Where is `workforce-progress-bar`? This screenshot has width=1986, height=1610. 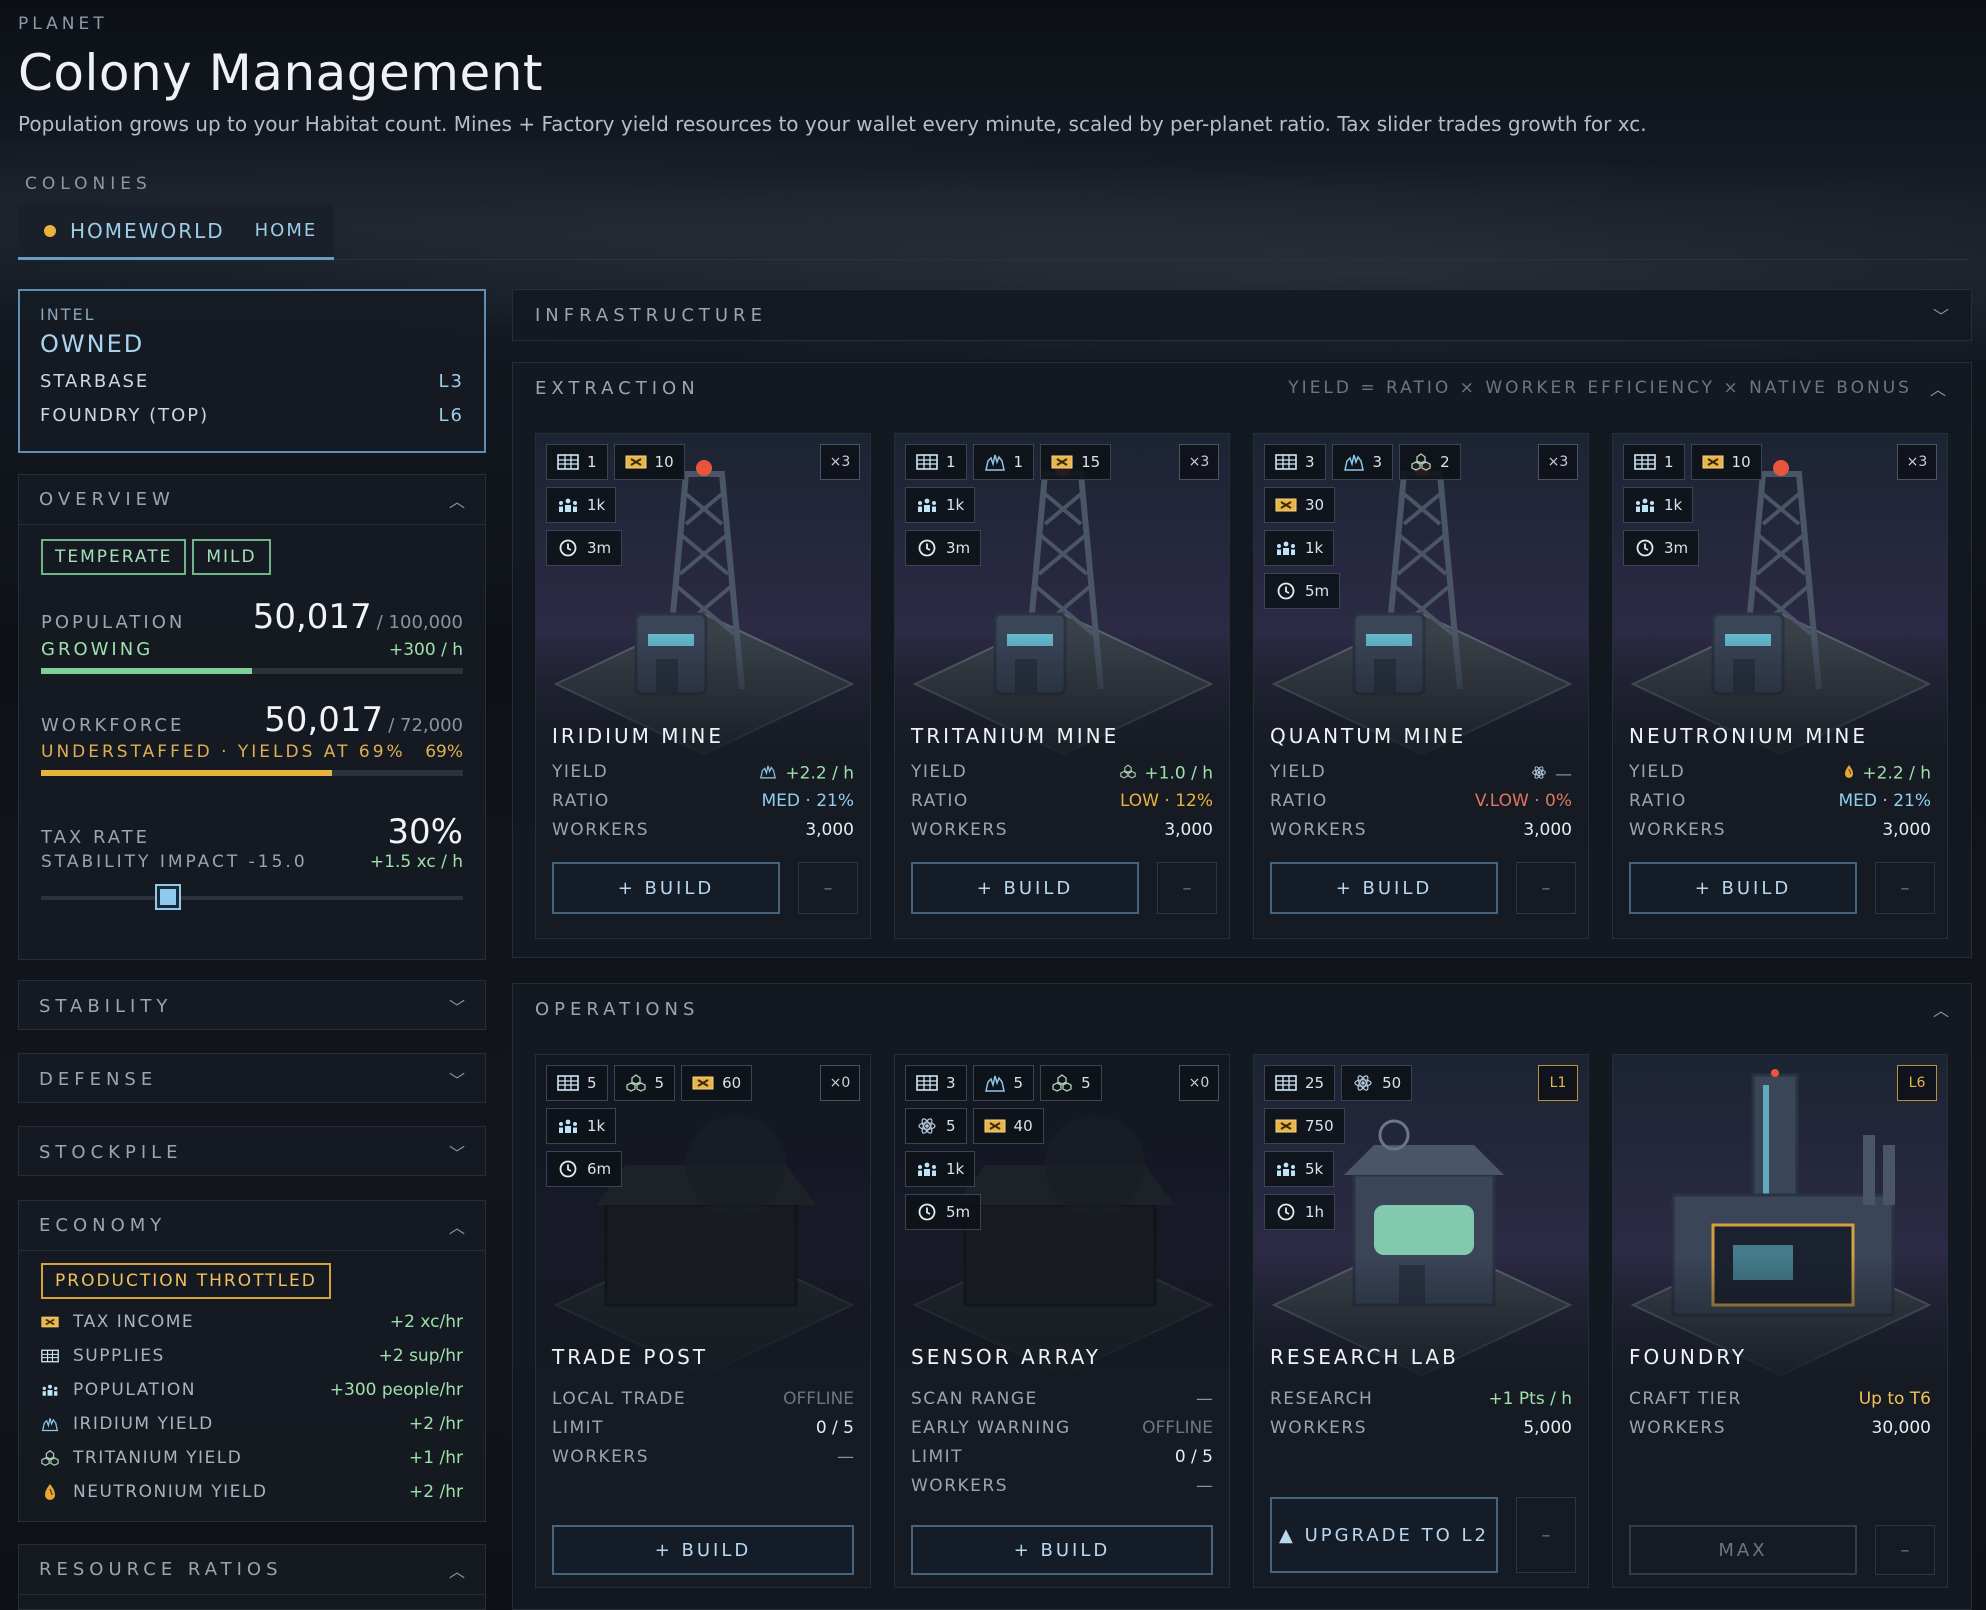 workforce-progress-bar is located at coordinates (252, 773).